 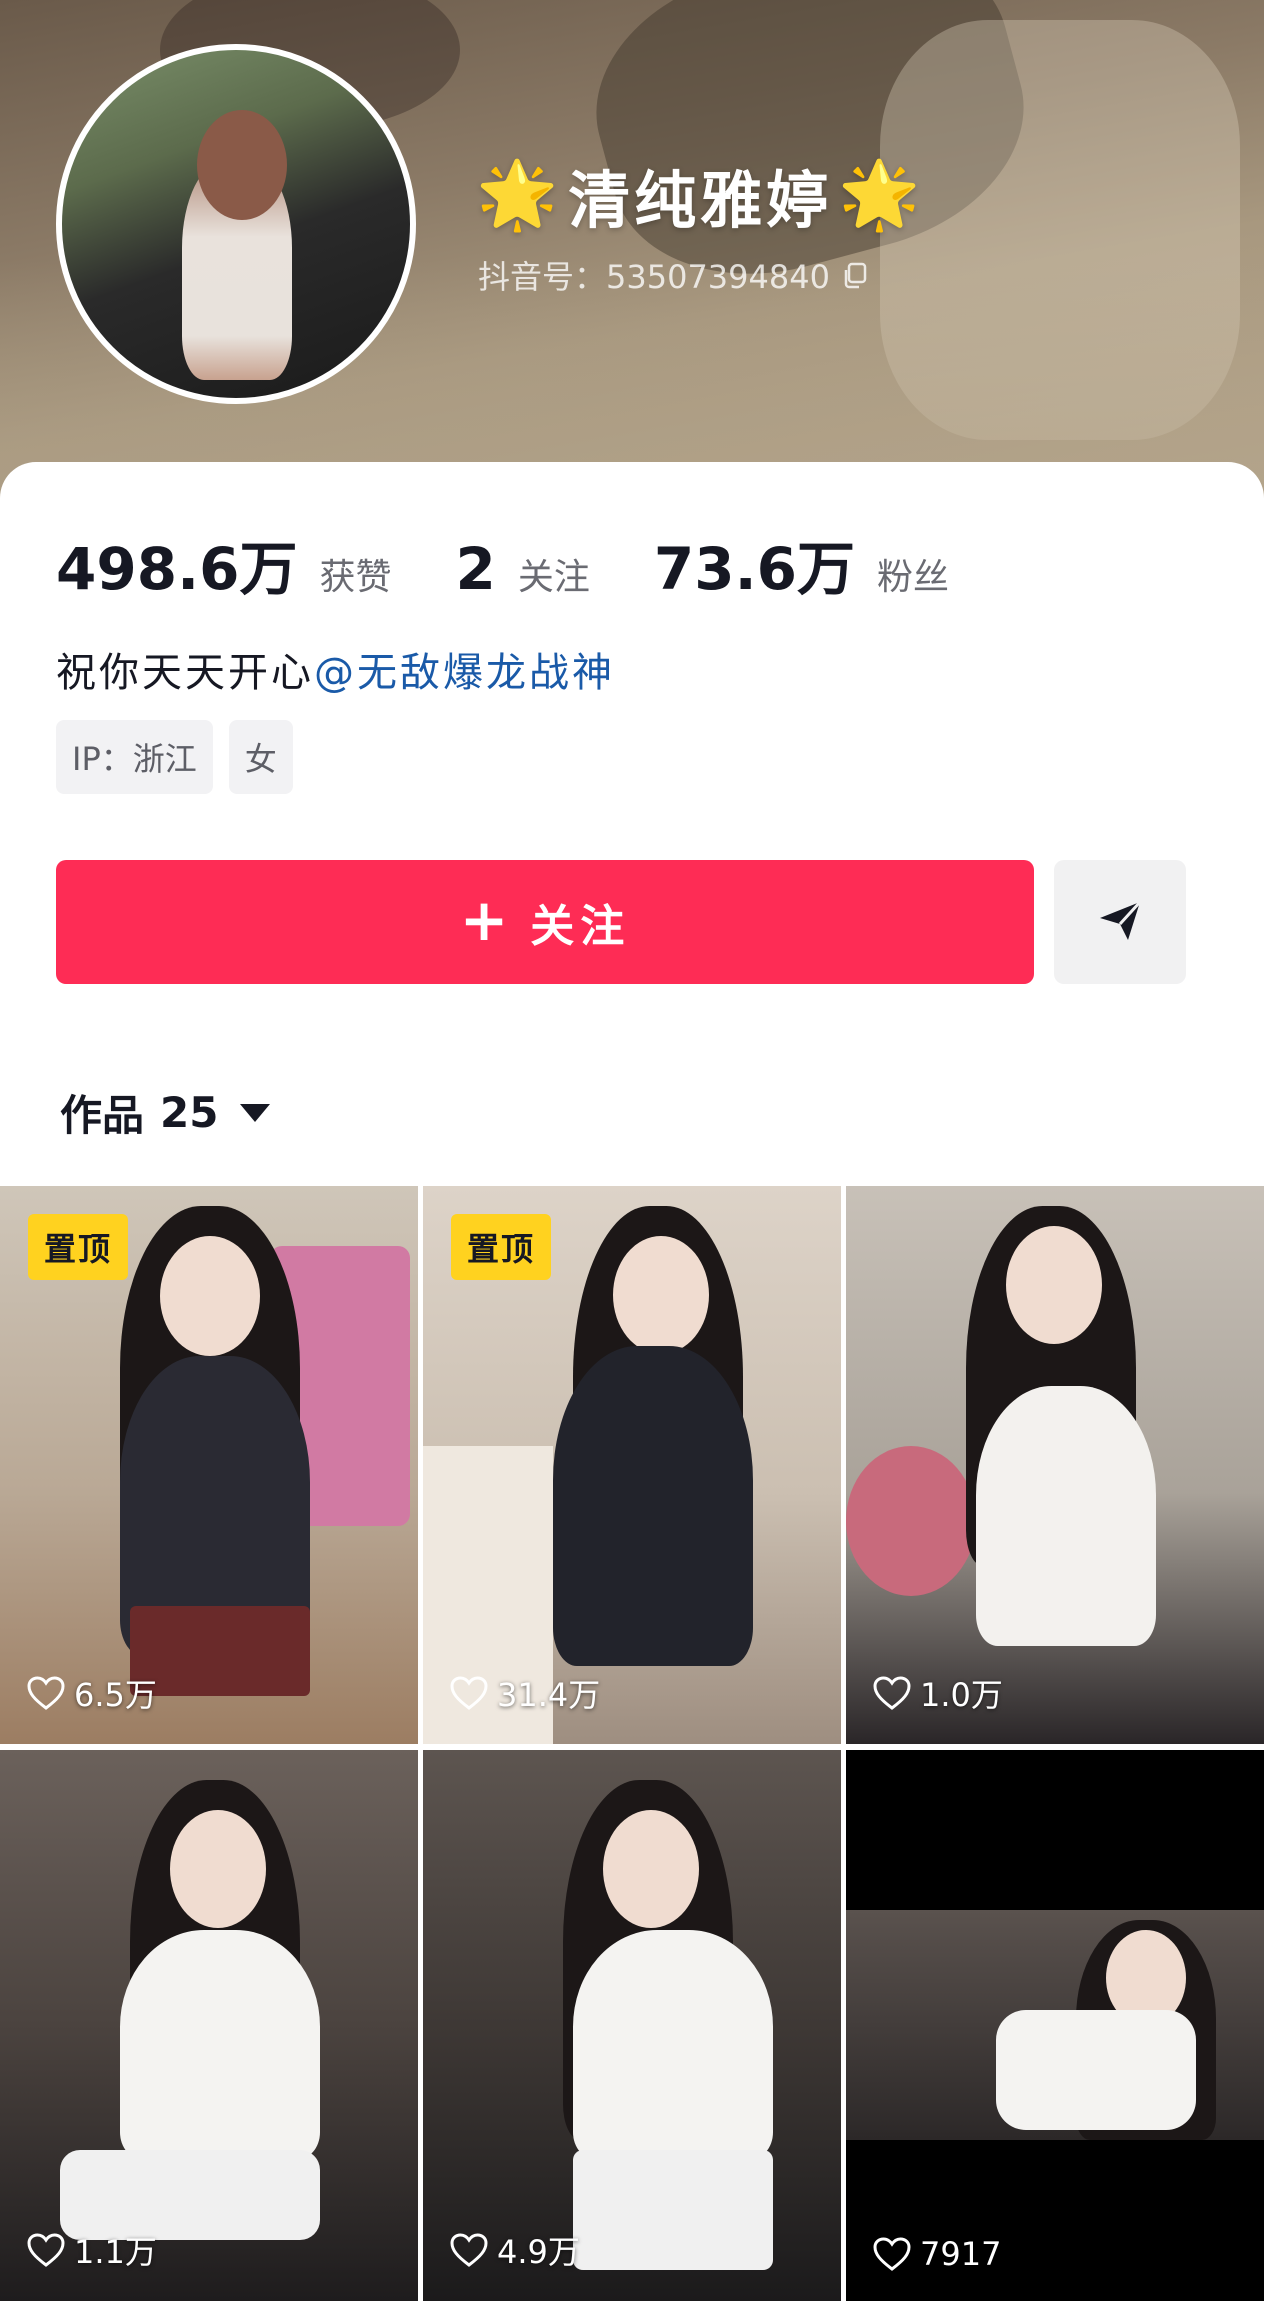 I want to click on star-emoji-right: 🌟, so click(x=881, y=194).